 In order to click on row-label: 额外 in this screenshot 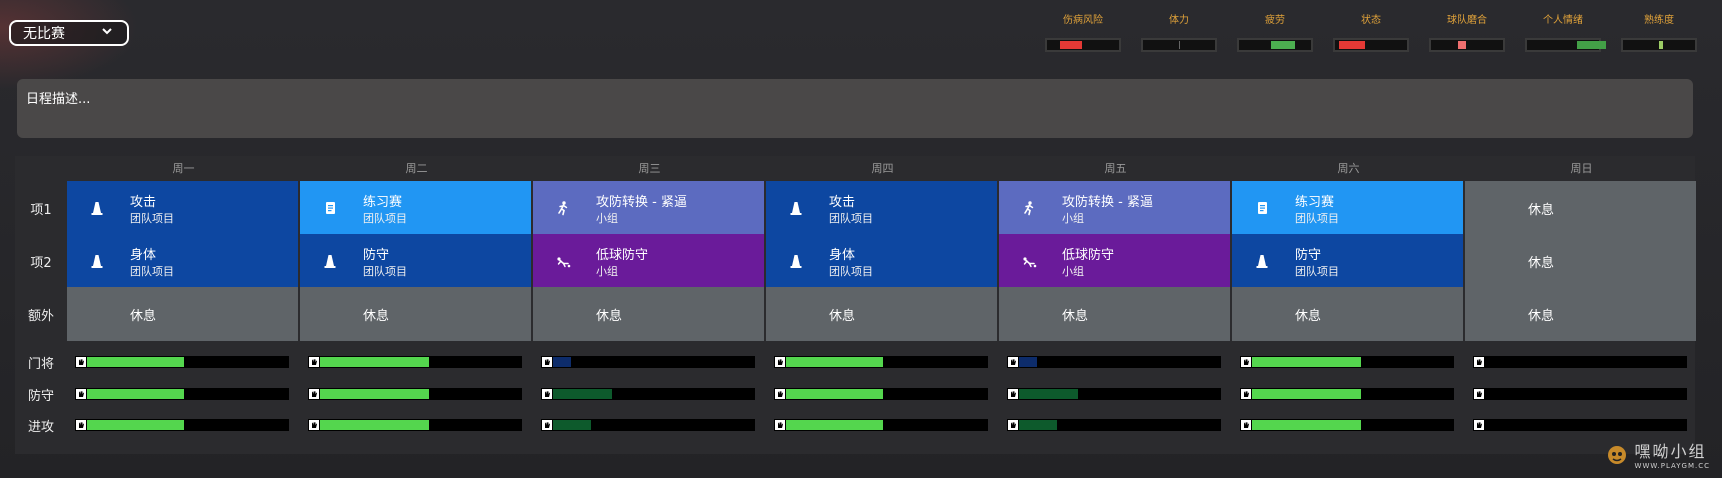, I will do `click(40, 316)`.